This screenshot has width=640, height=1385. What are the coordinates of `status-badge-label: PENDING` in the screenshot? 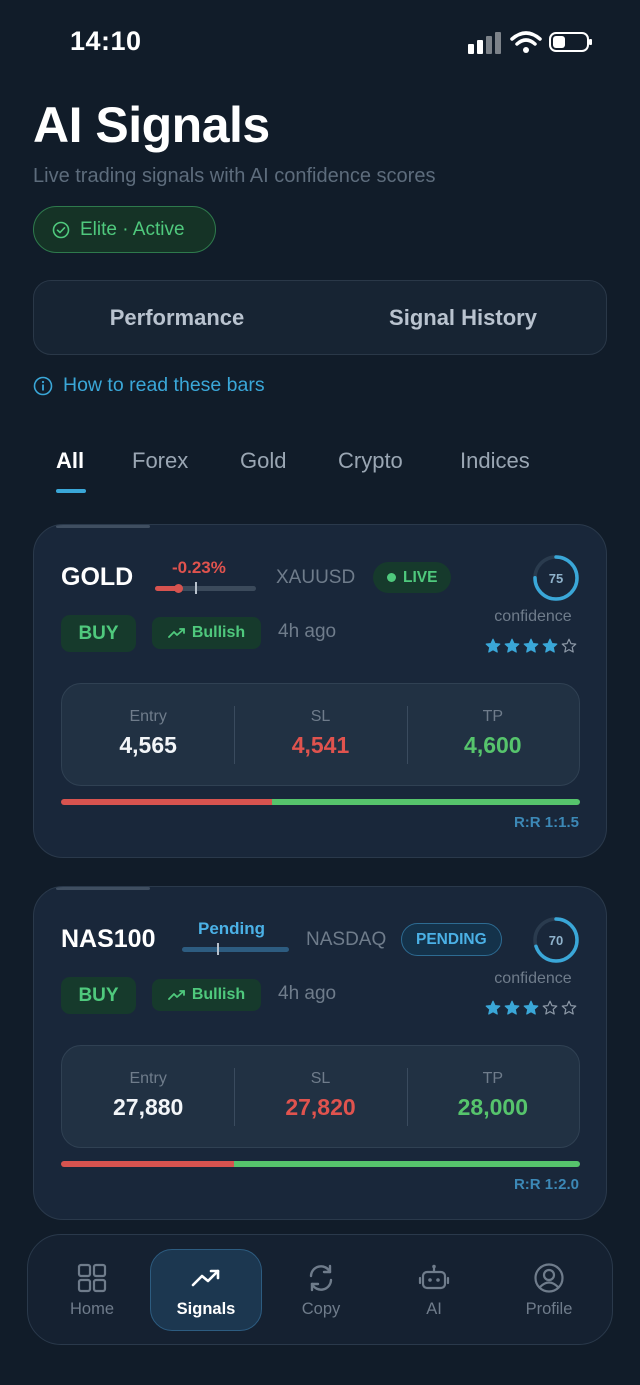 It's located at (451, 939).